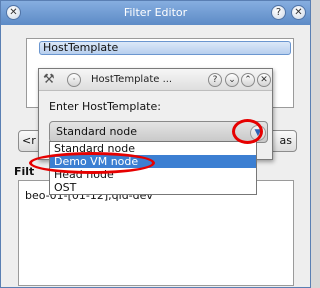 Image resolution: width=320 pixels, height=288 pixels. I want to click on dialog-close-icon: ✕, so click(264, 80).